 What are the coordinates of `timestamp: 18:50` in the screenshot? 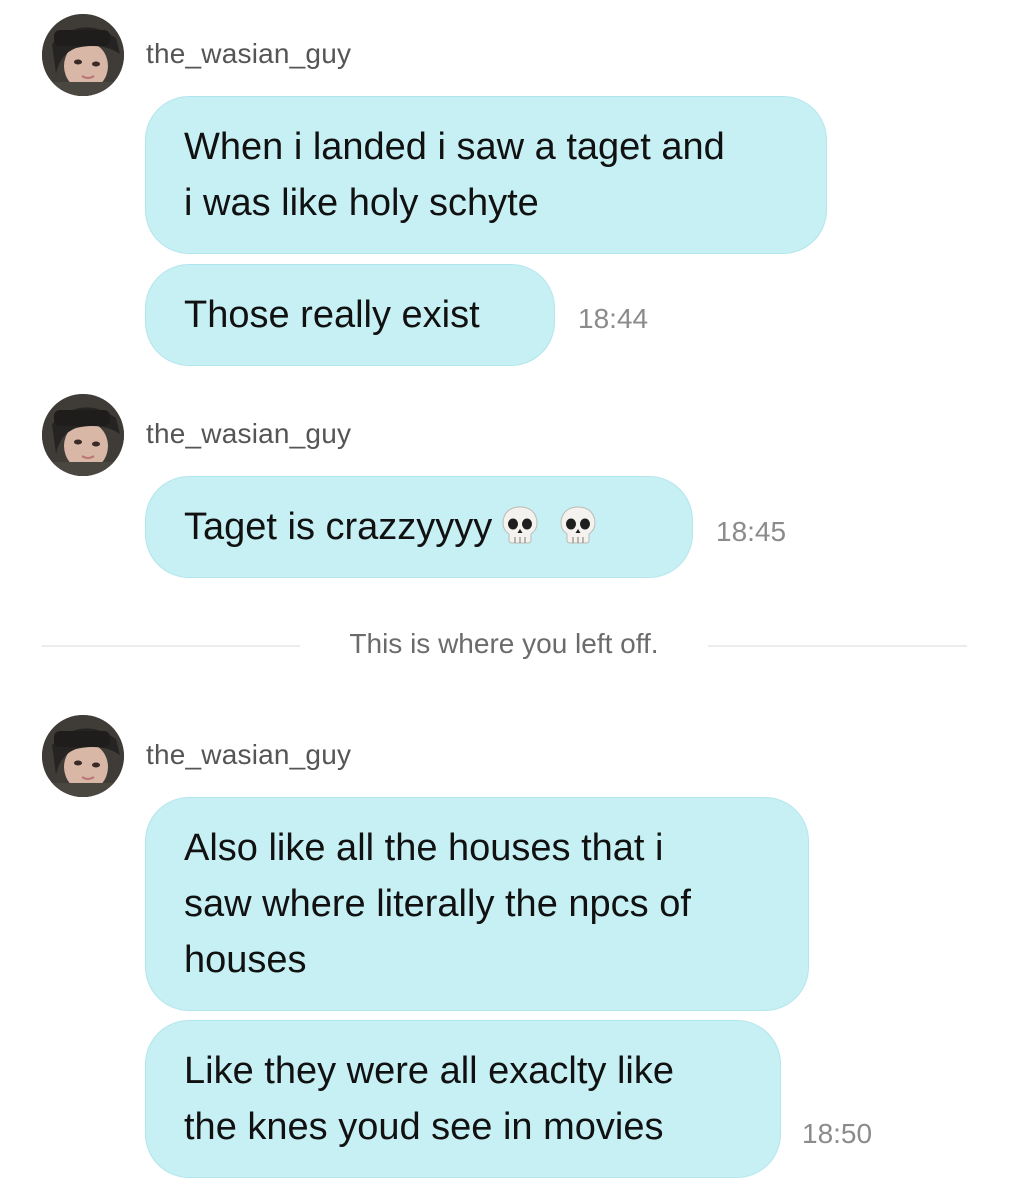 It's located at (837, 1133).